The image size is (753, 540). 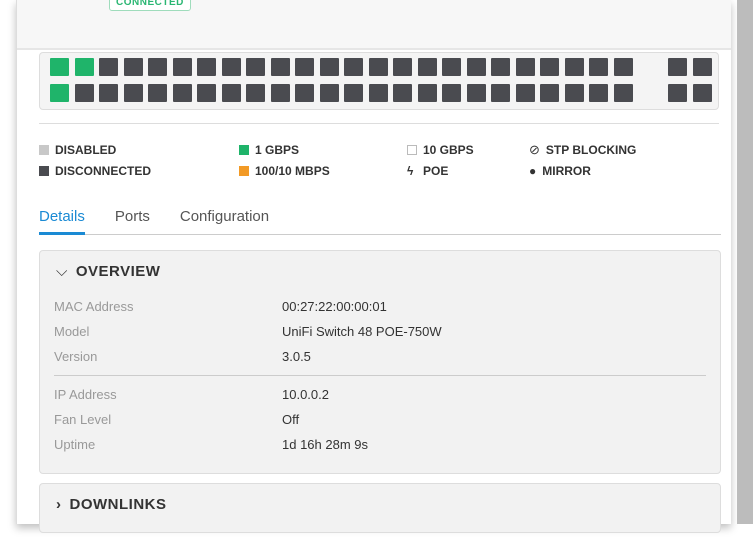 What do you see at coordinates (44, 170) in the screenshot?
I see `disconnected-swatch-icon` at bounding box center [44, 170].